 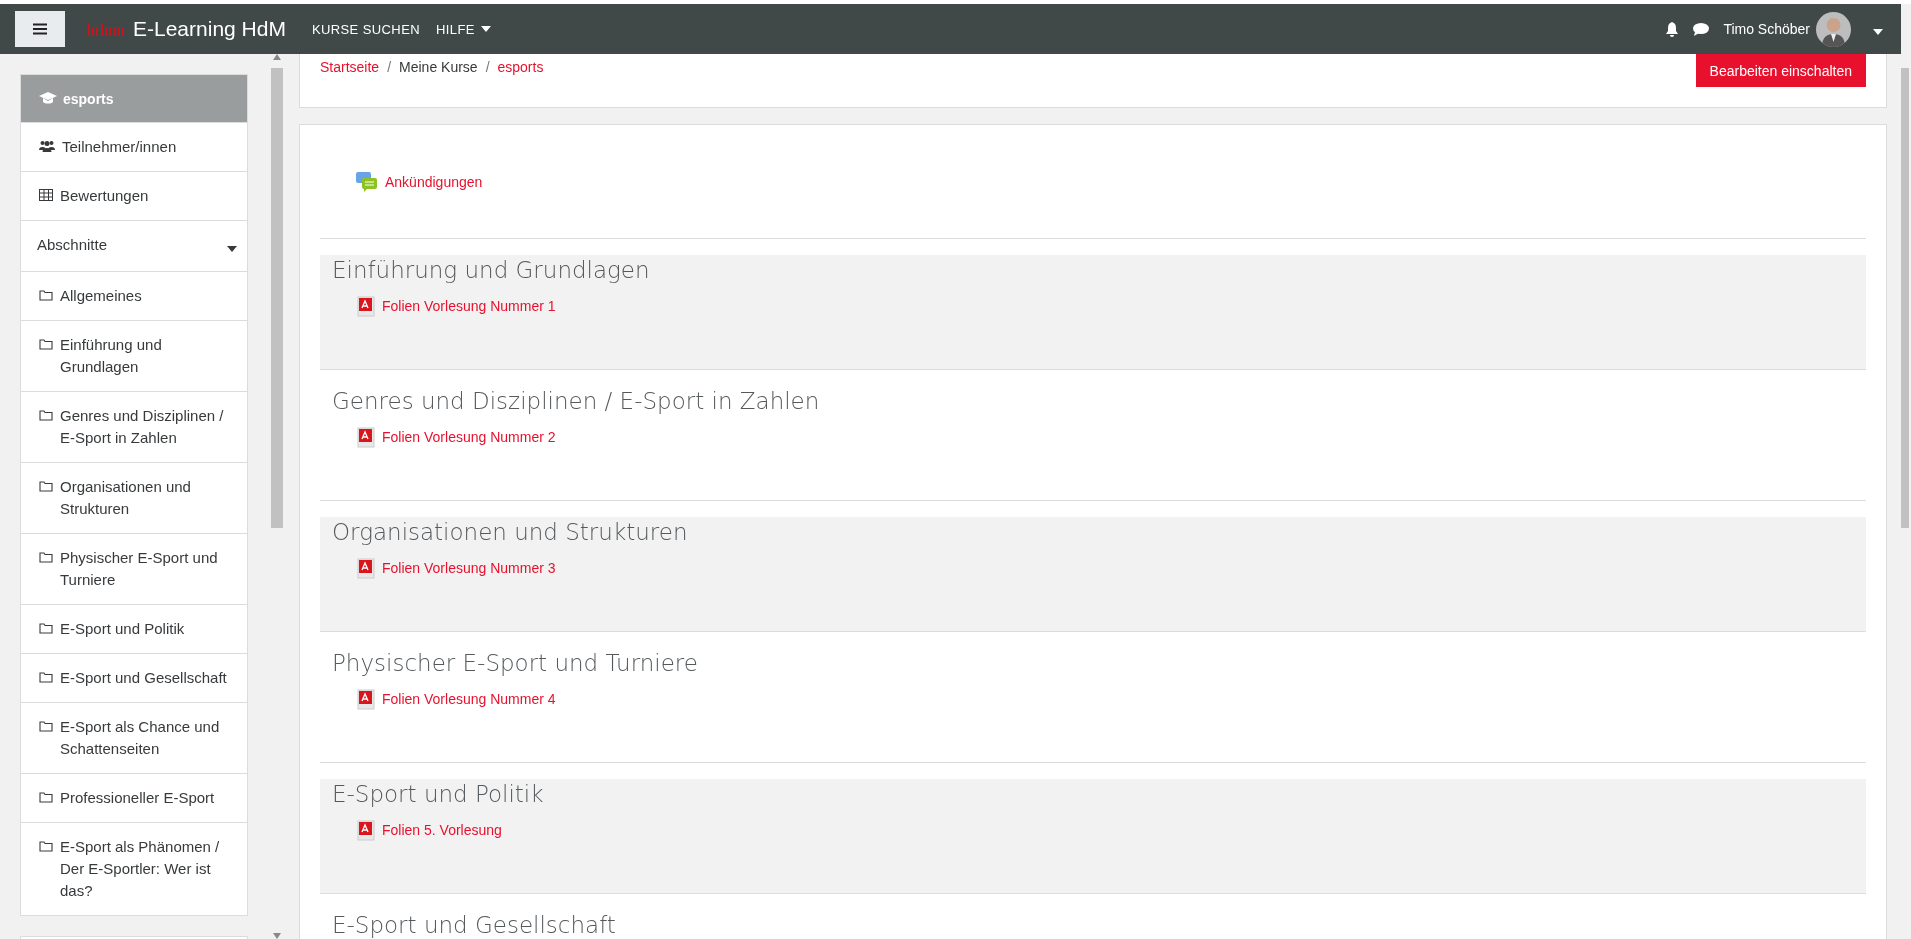 I want to click on section-title: E-Sport und Gesellschaft, so click(x=474, y=924).